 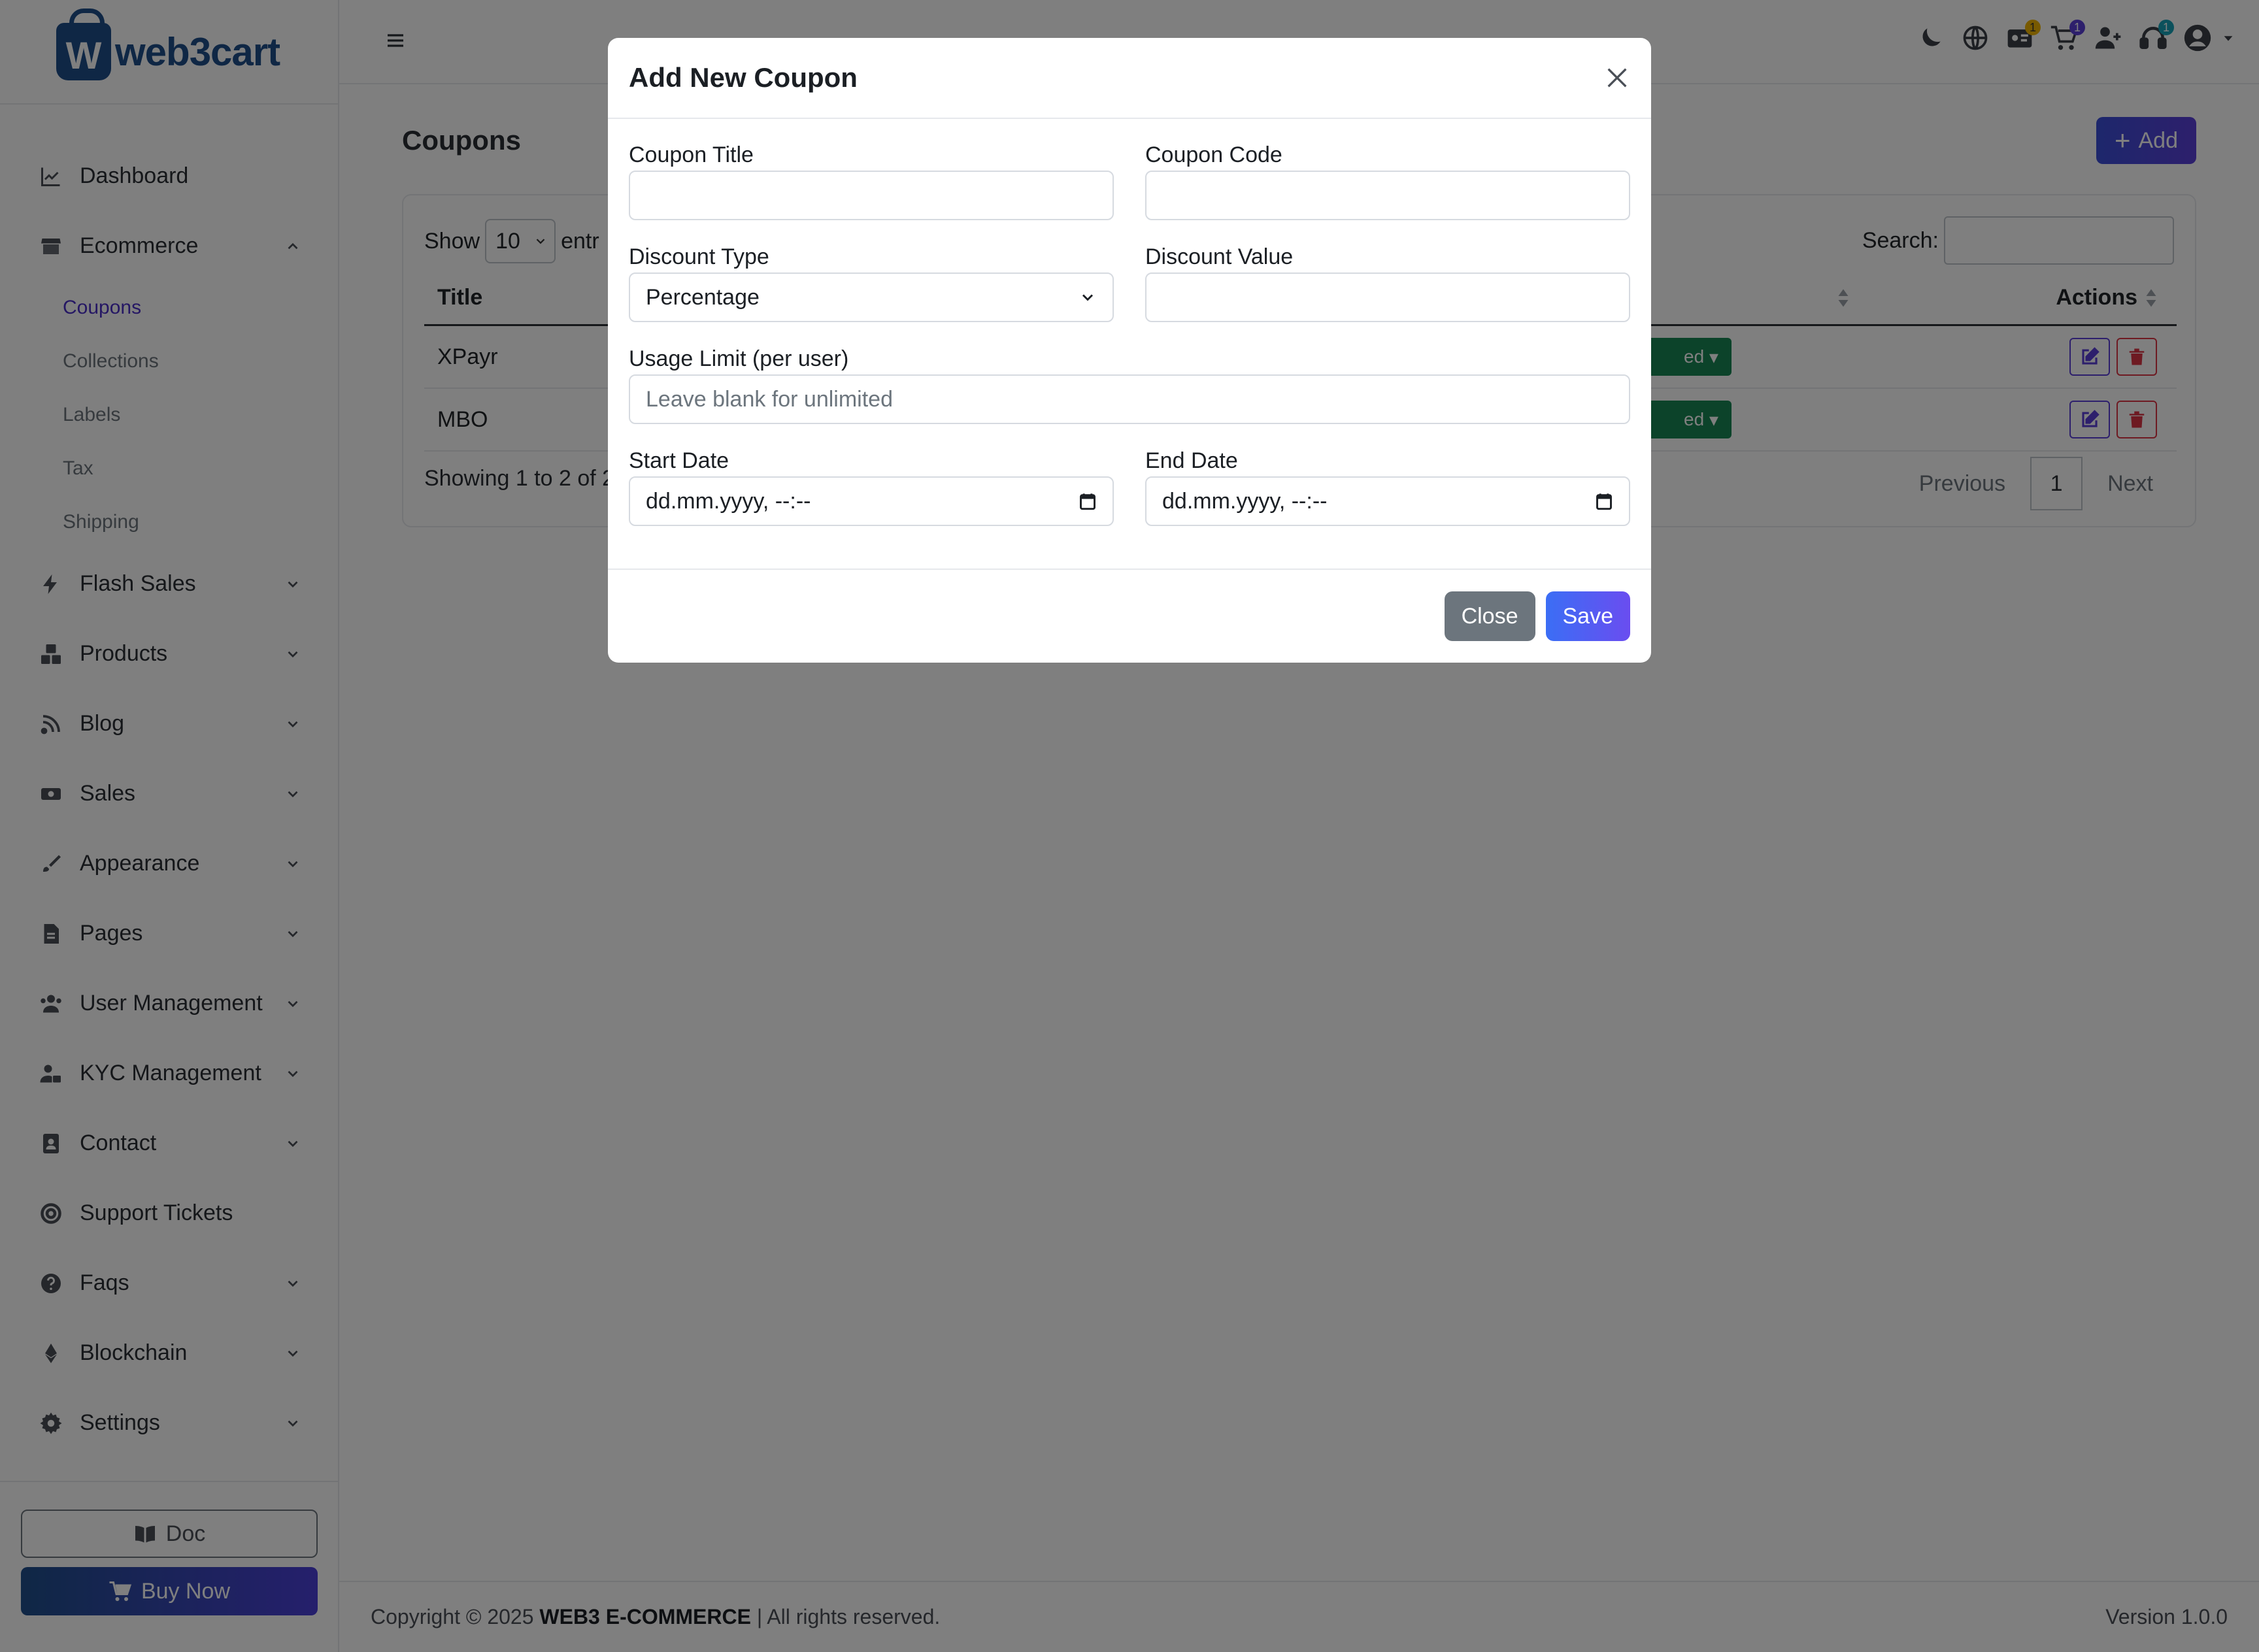 What do you see at coordinates (1588, 616) in the screenshot?
I see `save-button: Save` at bounding box center [1588, 616].